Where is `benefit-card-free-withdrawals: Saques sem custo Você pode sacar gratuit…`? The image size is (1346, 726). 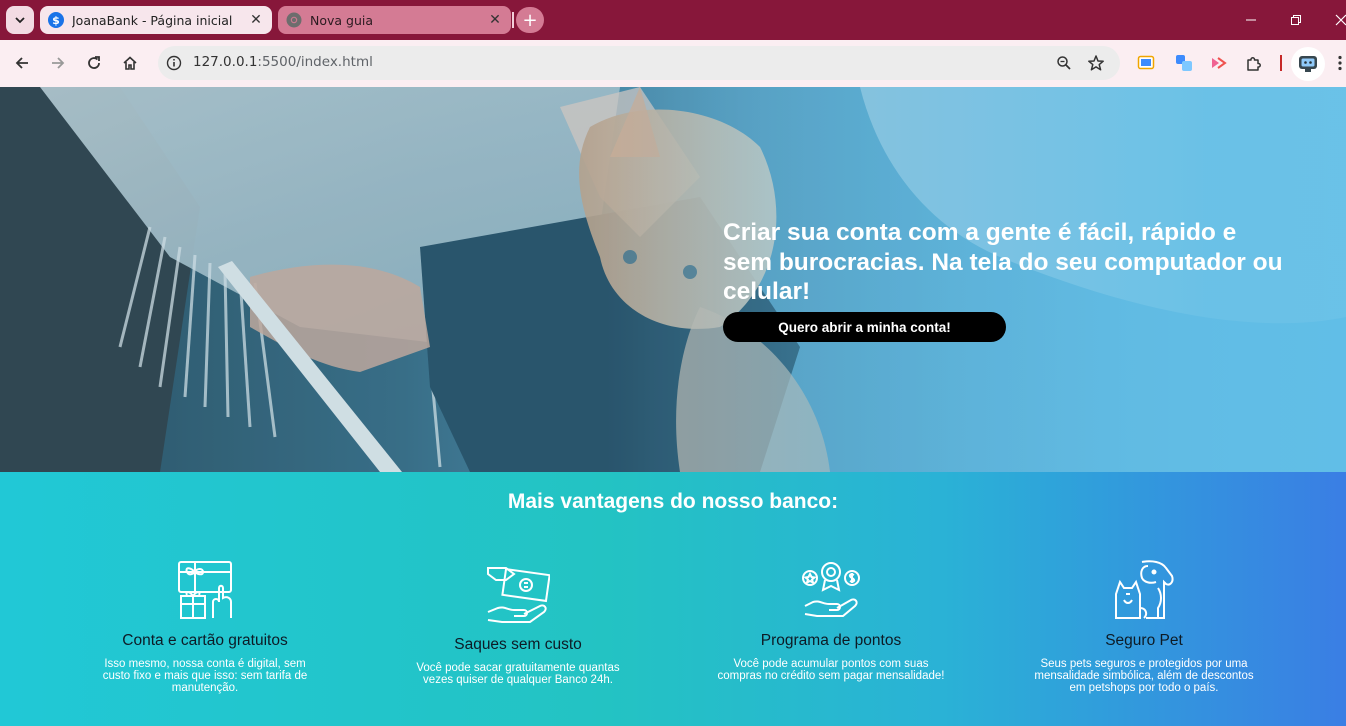
benefit-card-free-withdrawals: Saques sem custo Você pode sacar gratuit… is located at coordinates (518, 624).